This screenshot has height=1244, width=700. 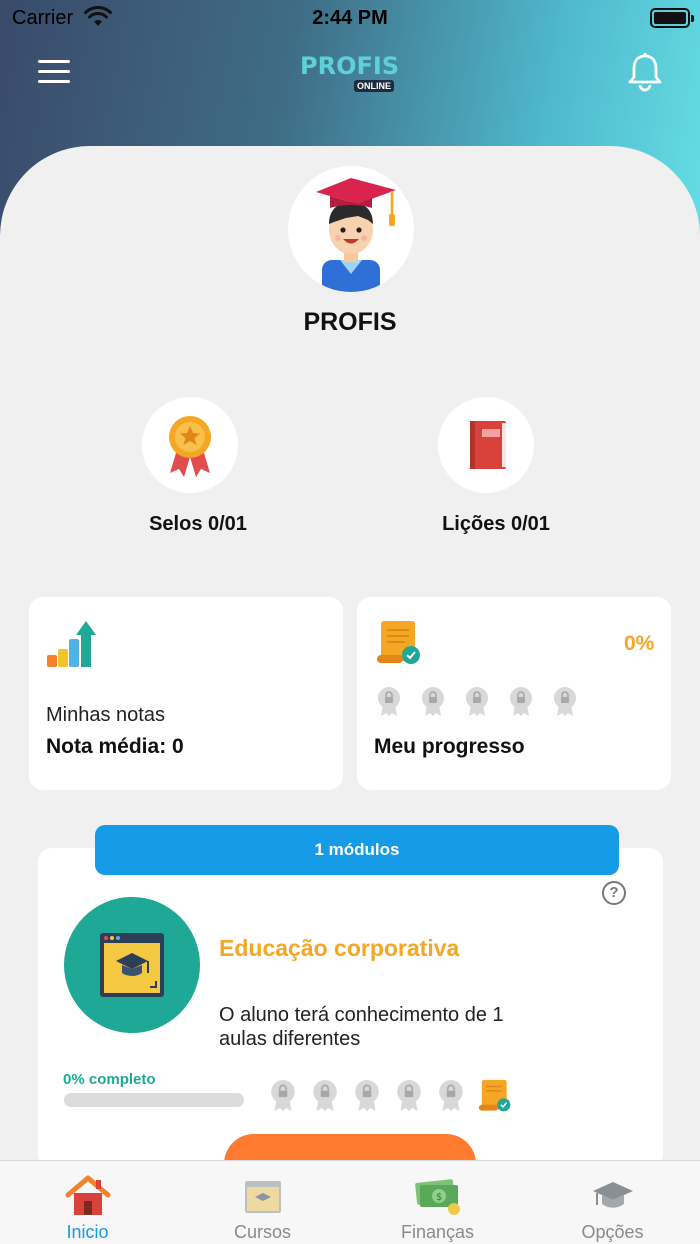 What do you see at coordinates (645, 72) in the screenshot?
I see `bell-icon` at bounding box center [645, 72].